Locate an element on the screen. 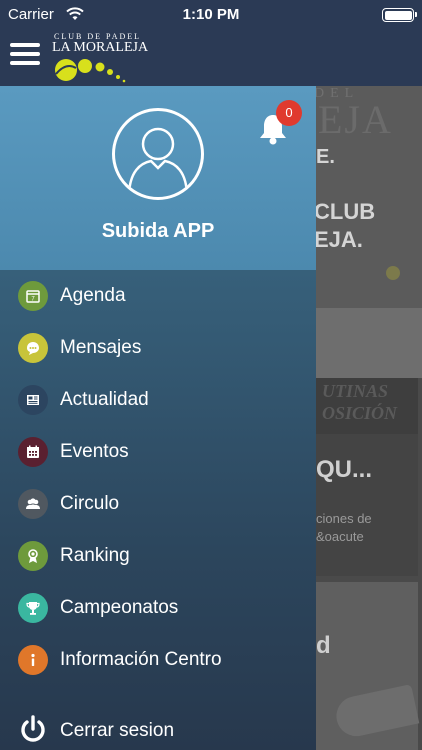  menu-item-campeonatos: Campeonatos is located at coordinates (158, 608).